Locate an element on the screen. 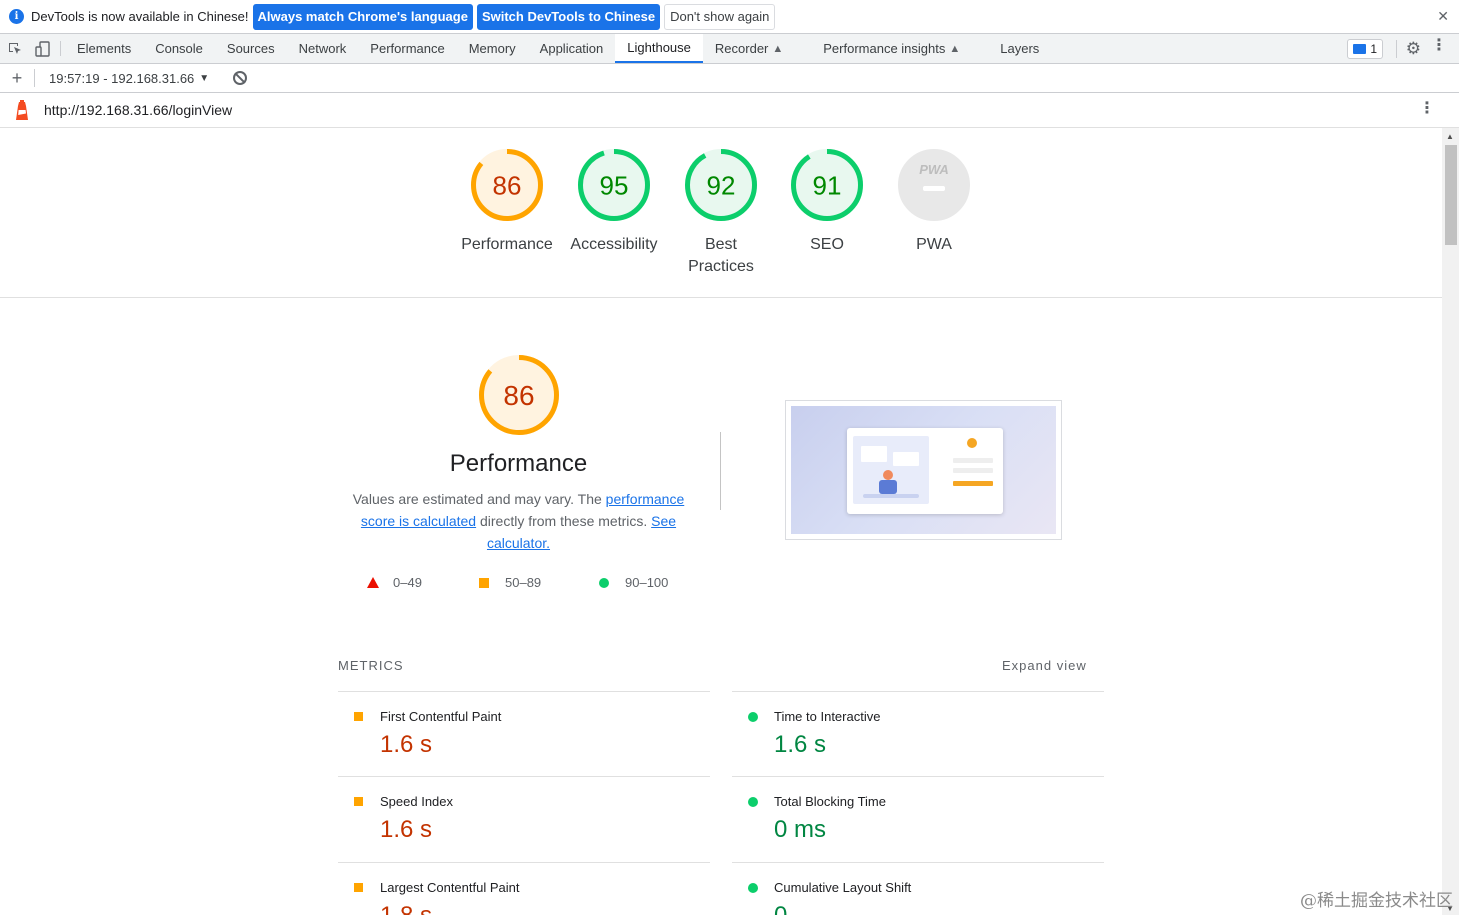 Image resolution: width=1459 pixels, height=915 pixels. new-report-icon: + is located at coordinates (17, 78).